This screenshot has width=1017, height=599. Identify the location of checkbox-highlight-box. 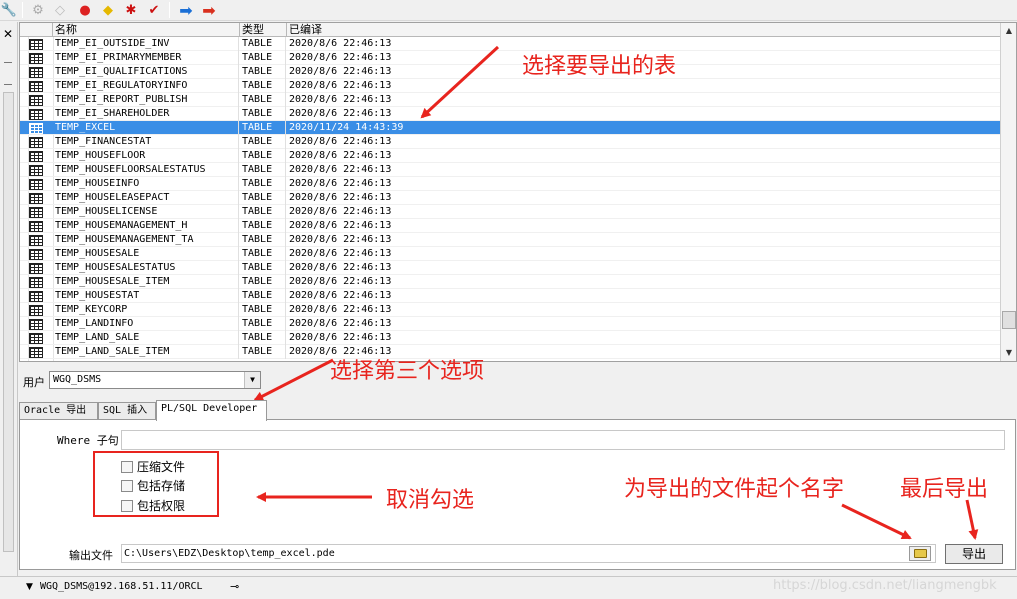
(156, 484).